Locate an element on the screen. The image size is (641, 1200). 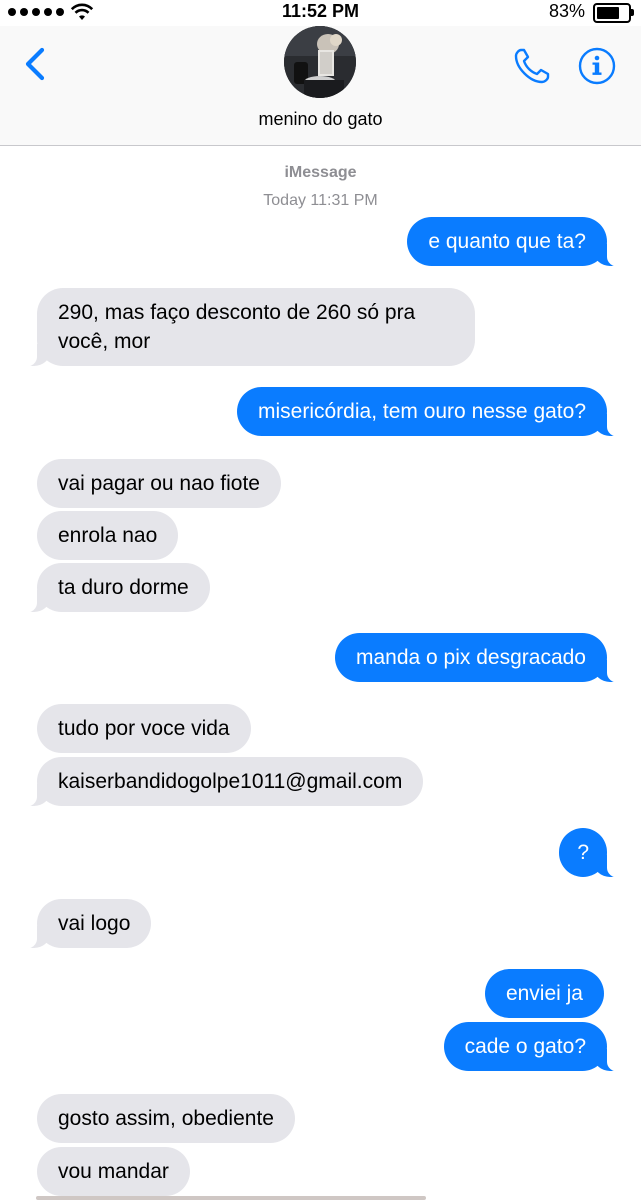
message-text: vai pagar ou nao fiote is located at coordinates (159, 483).